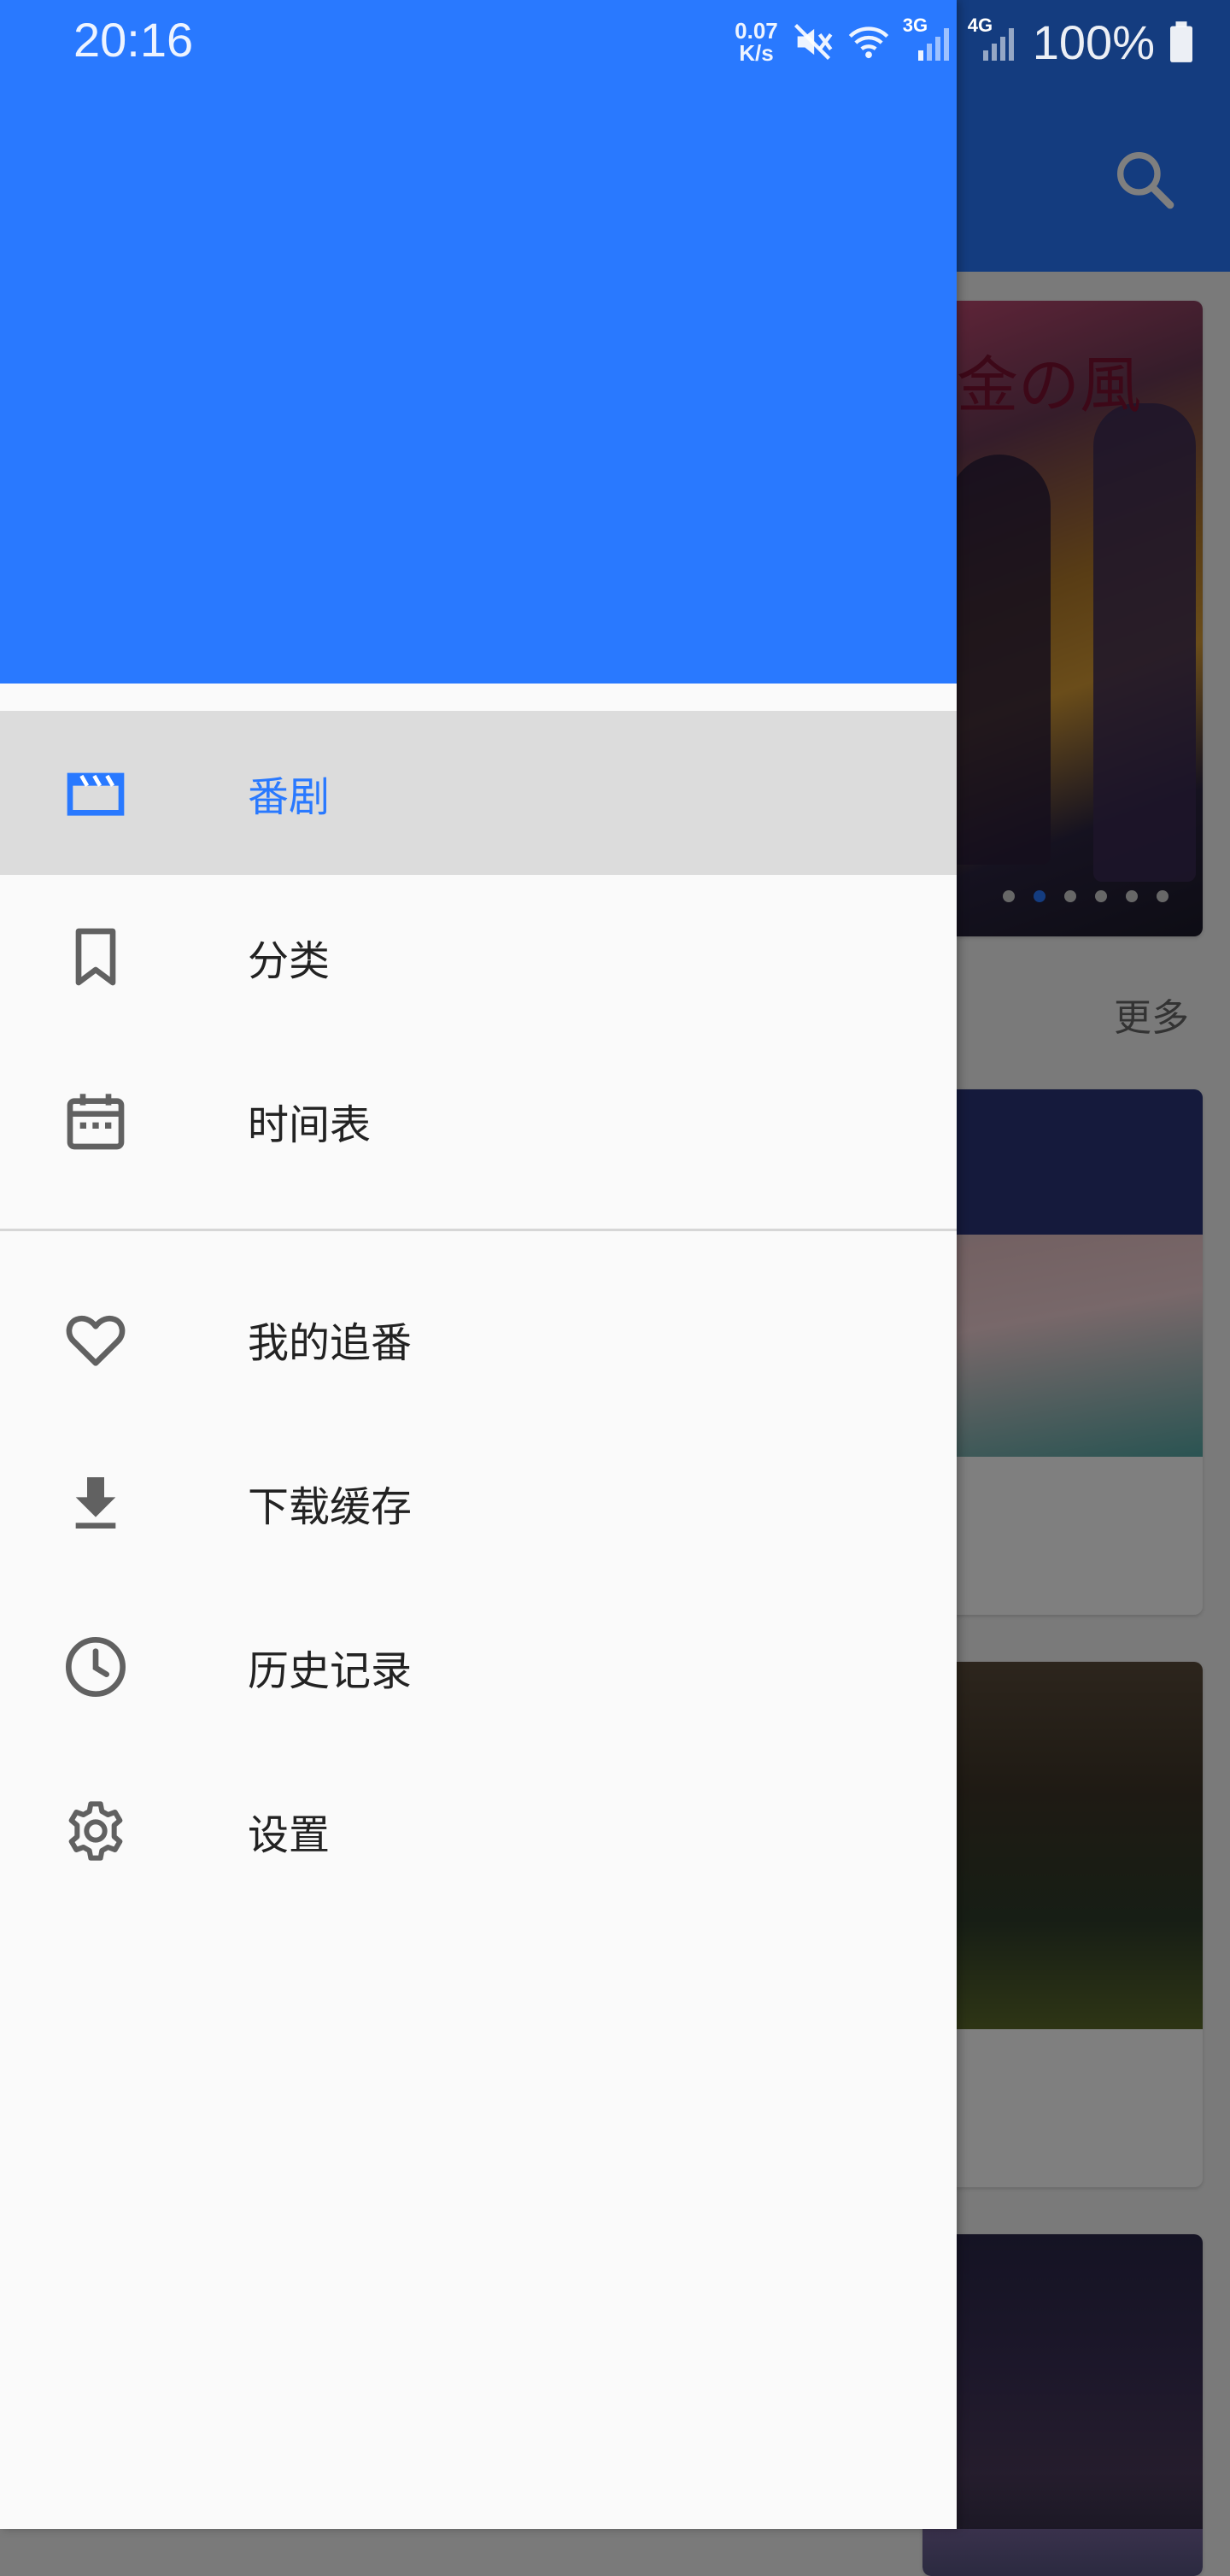 This screenshot has height=2576, width=1230. Describe the element at coordinates (756, 53) in the screenshot. I see `network-speed-unit: K/s` at that location.